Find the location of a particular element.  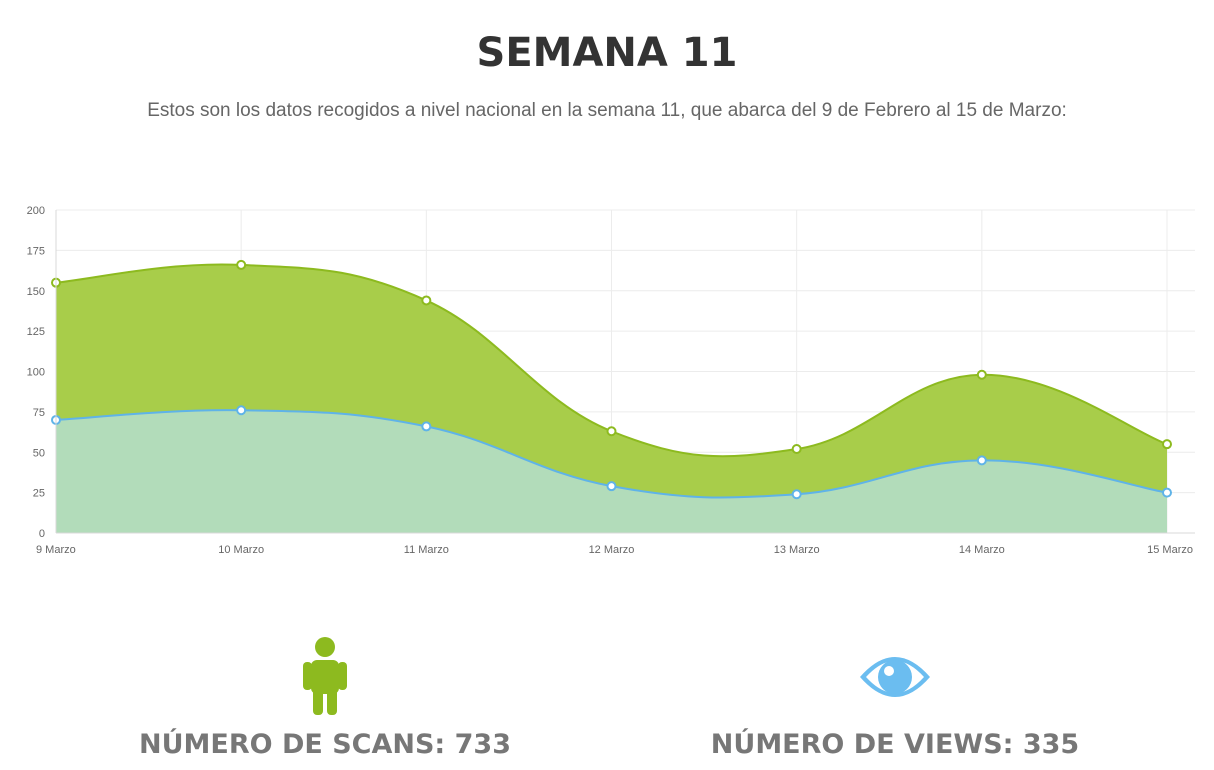

eye-icon is located at coordinates (895, 677).